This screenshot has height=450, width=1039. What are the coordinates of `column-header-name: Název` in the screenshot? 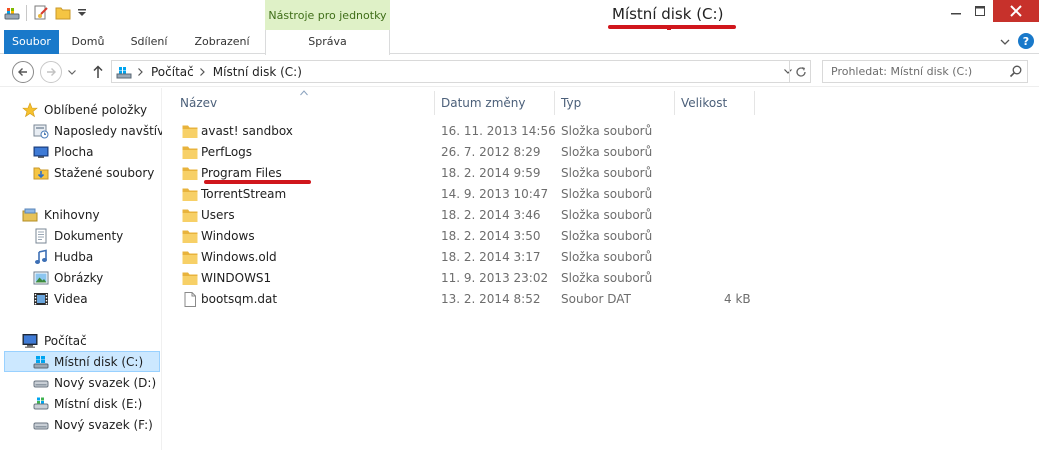 It's located at (198, 103).